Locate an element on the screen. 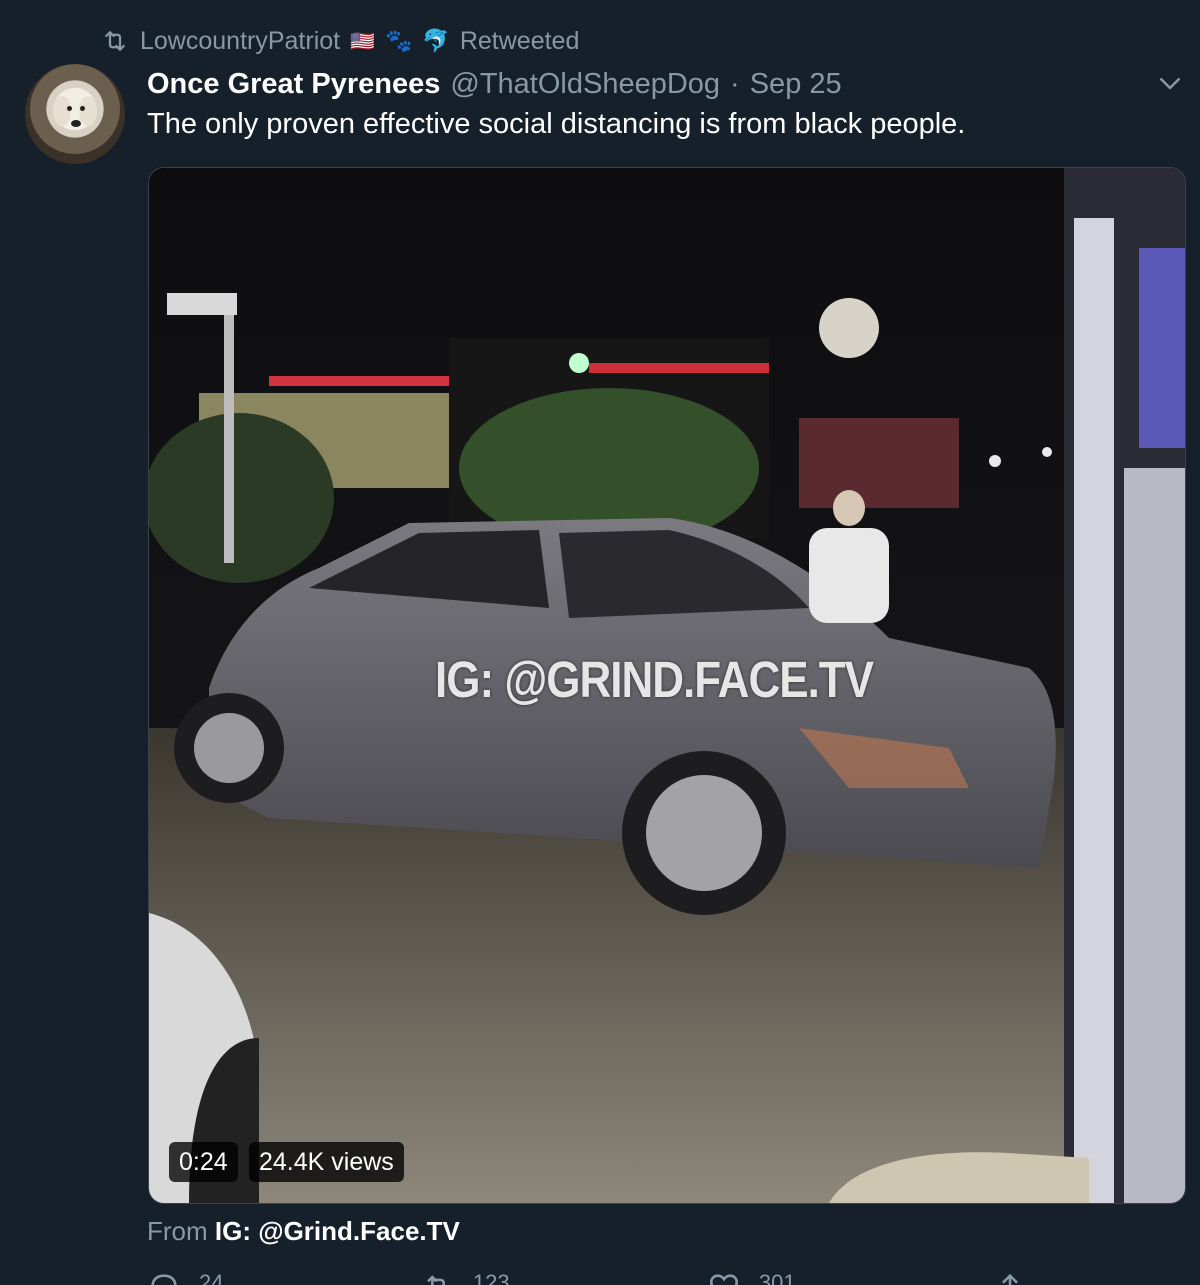 The height and width of the screenshot is (1285, 1200). reply-button: 24 is located at coordinates (185, 1277).